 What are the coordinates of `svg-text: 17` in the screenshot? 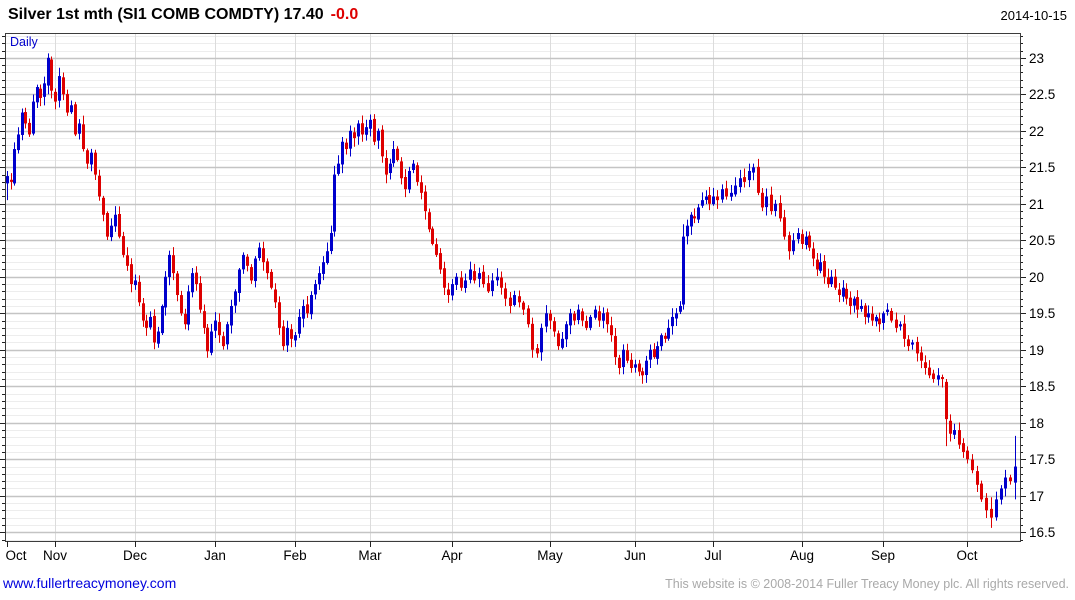 It's located at (1036, 496).